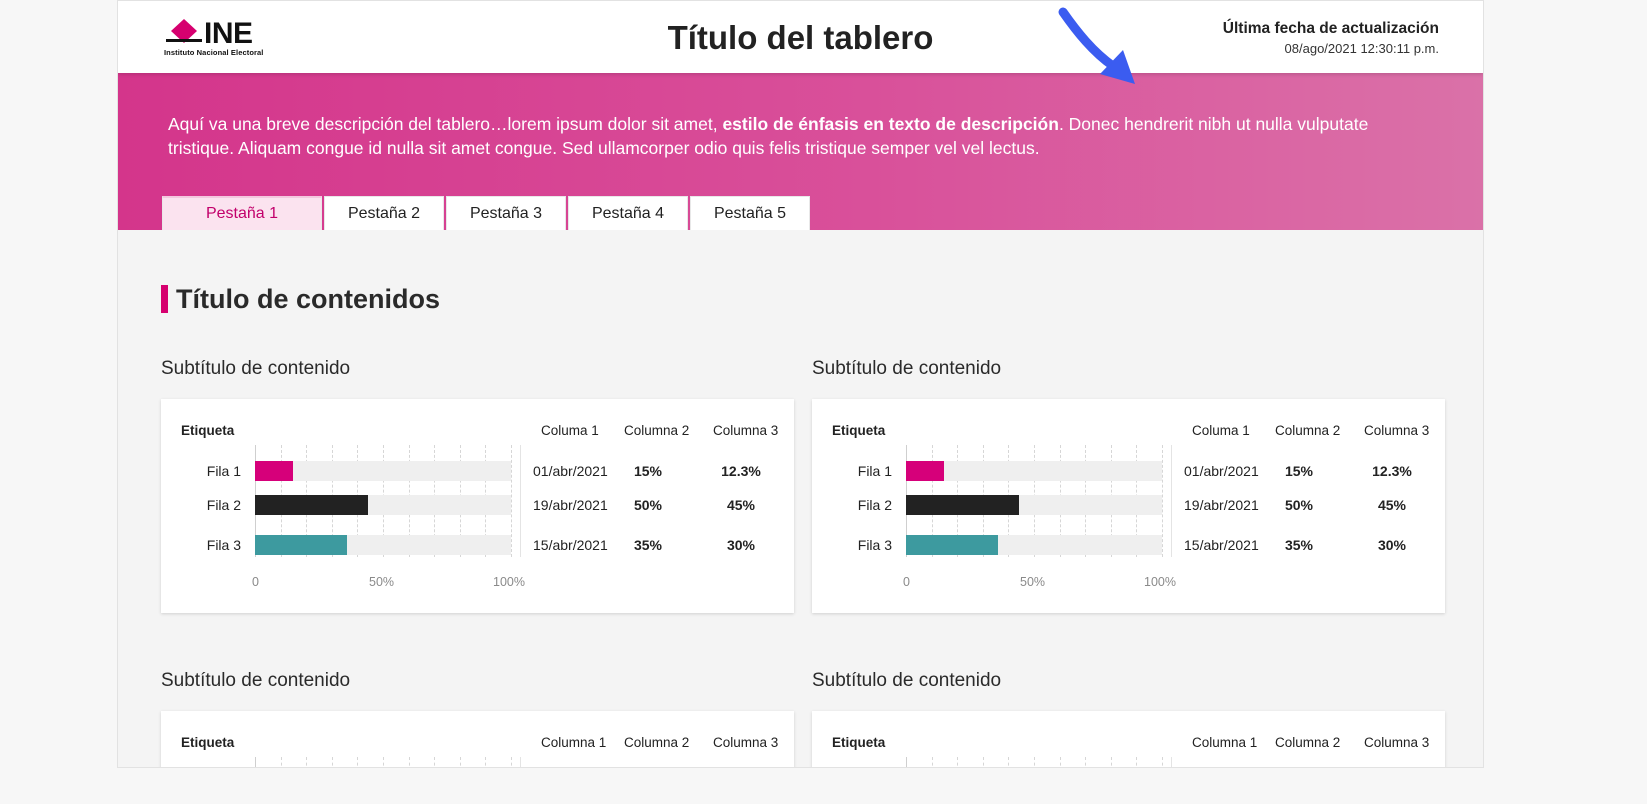 This screenshot has height=804, width=1647. Describe the element at coordinates (509, 582) in the screenshot. I see `axis-tick-label: 100%` at that location.